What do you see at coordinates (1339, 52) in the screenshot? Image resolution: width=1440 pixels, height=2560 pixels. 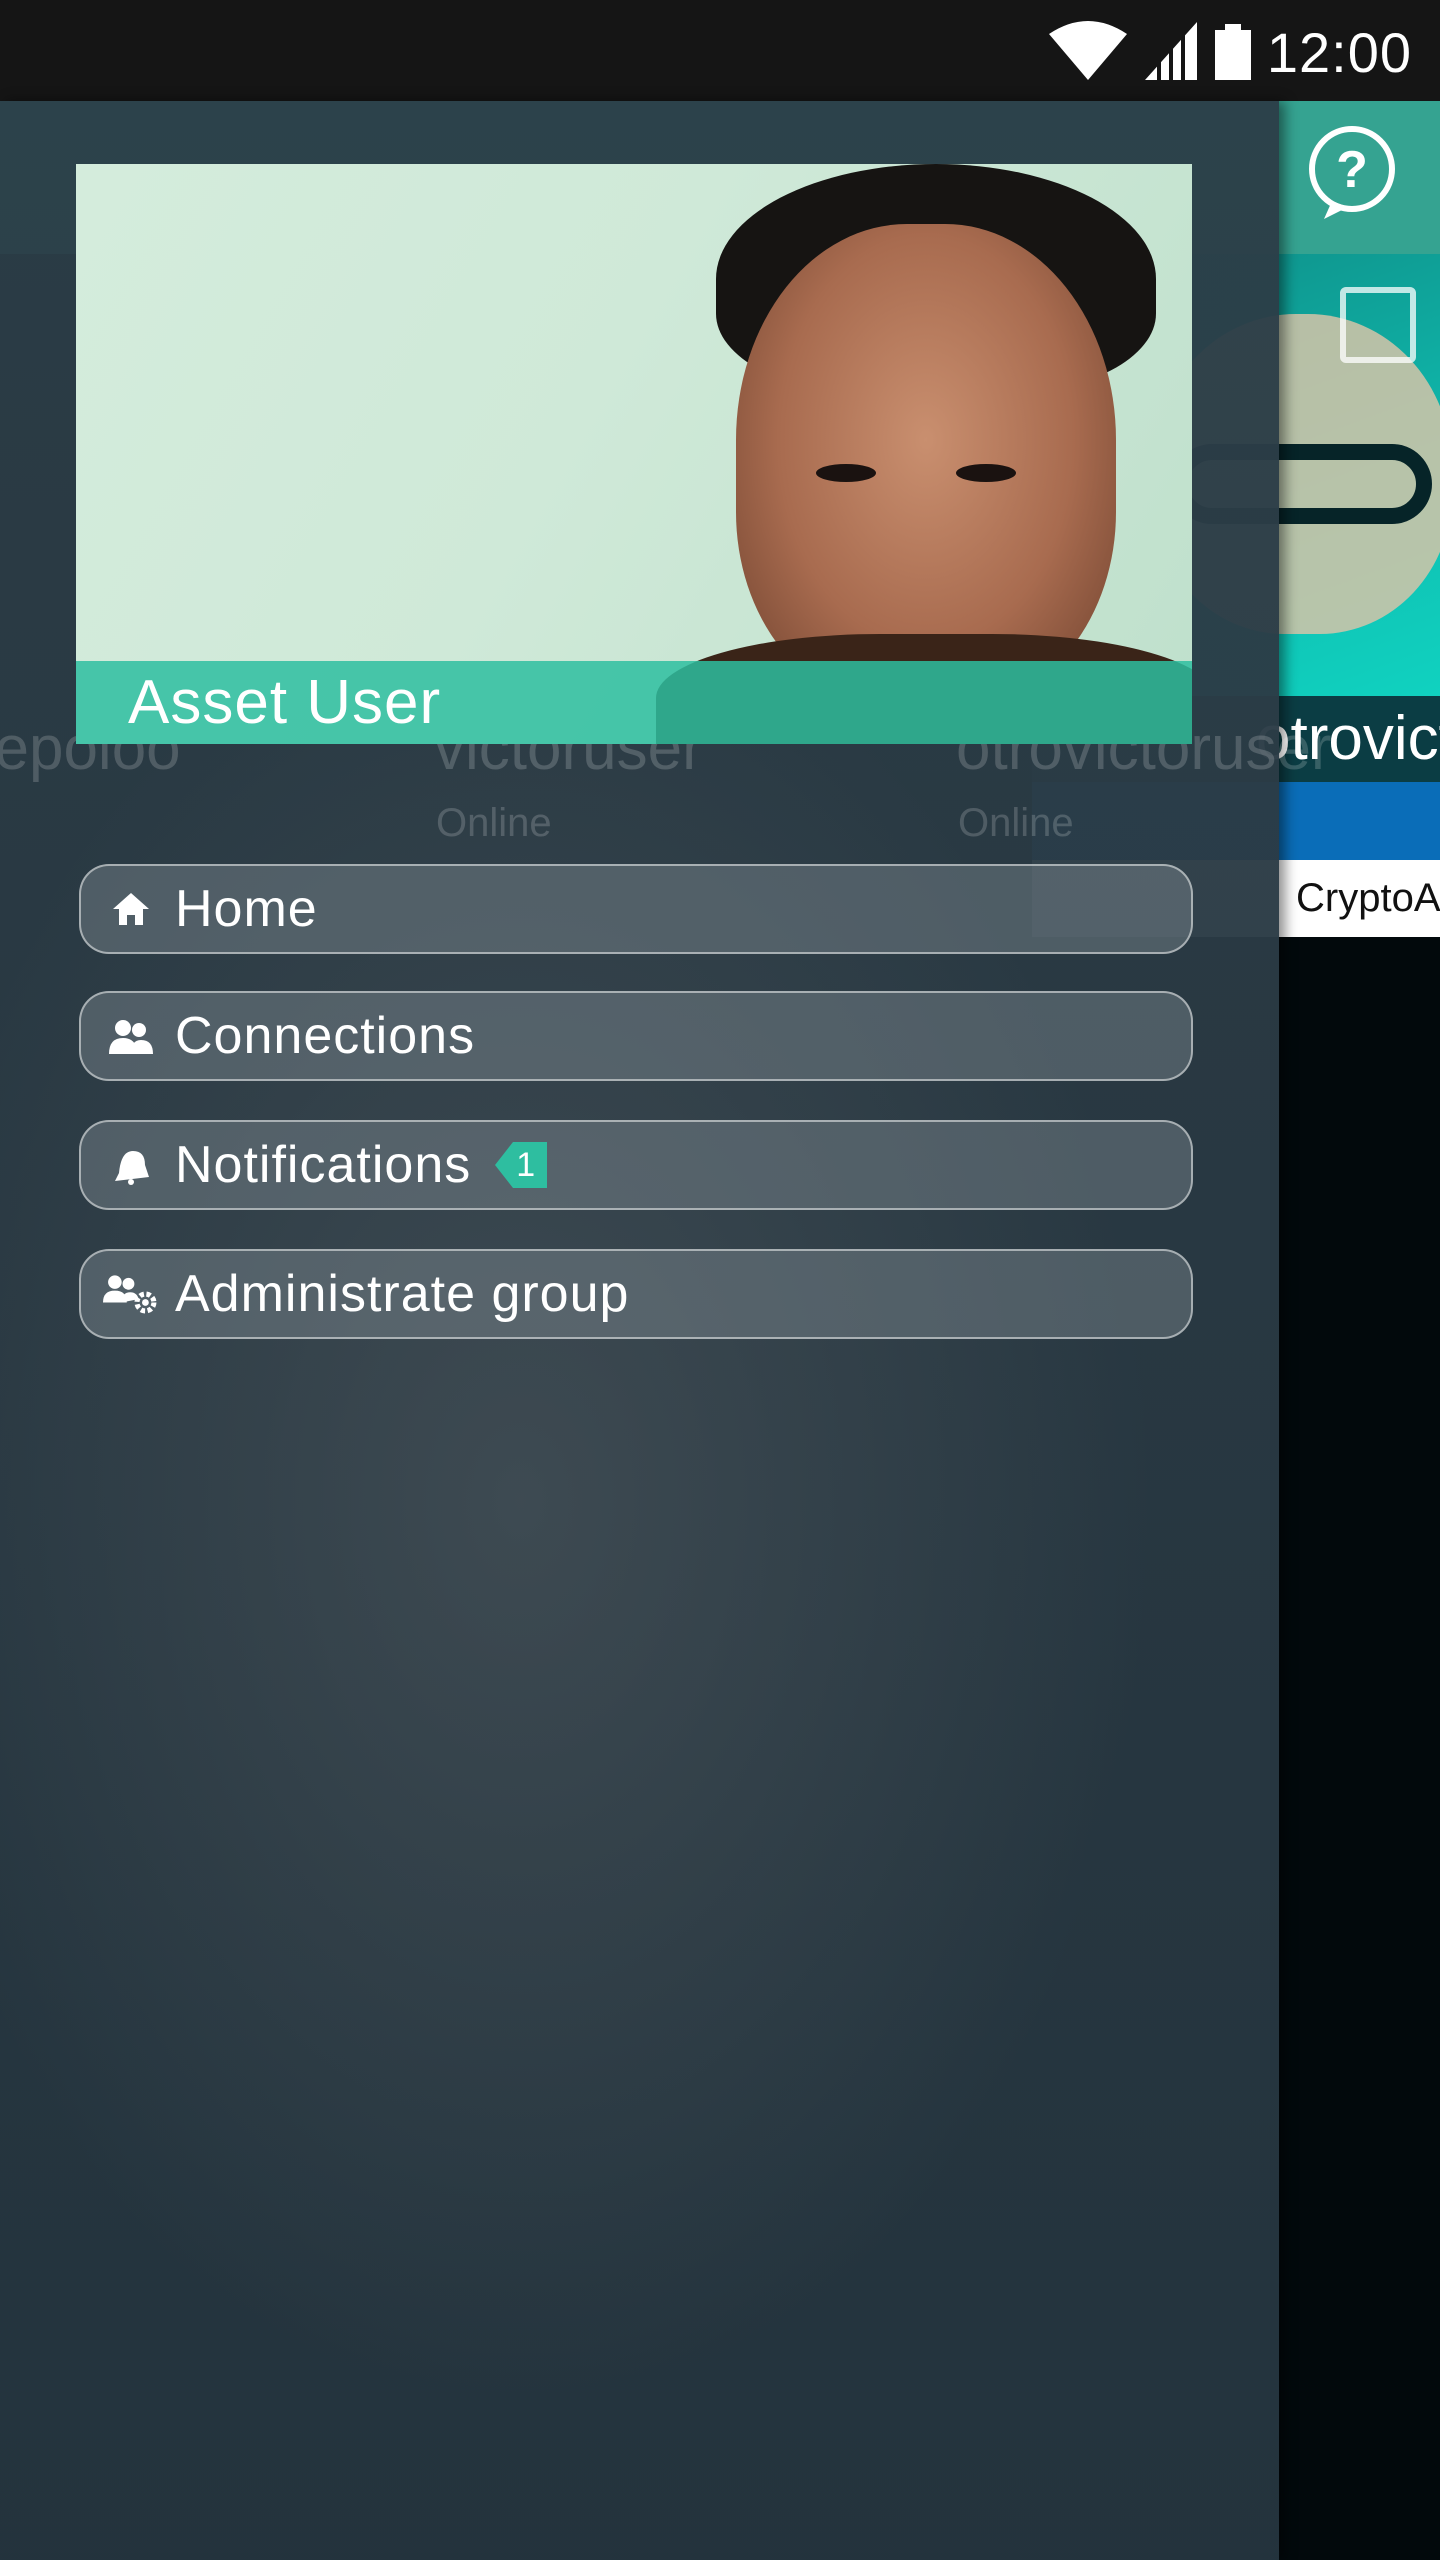 I see `status-time: 12:00` at bounding box center [1339, 52].